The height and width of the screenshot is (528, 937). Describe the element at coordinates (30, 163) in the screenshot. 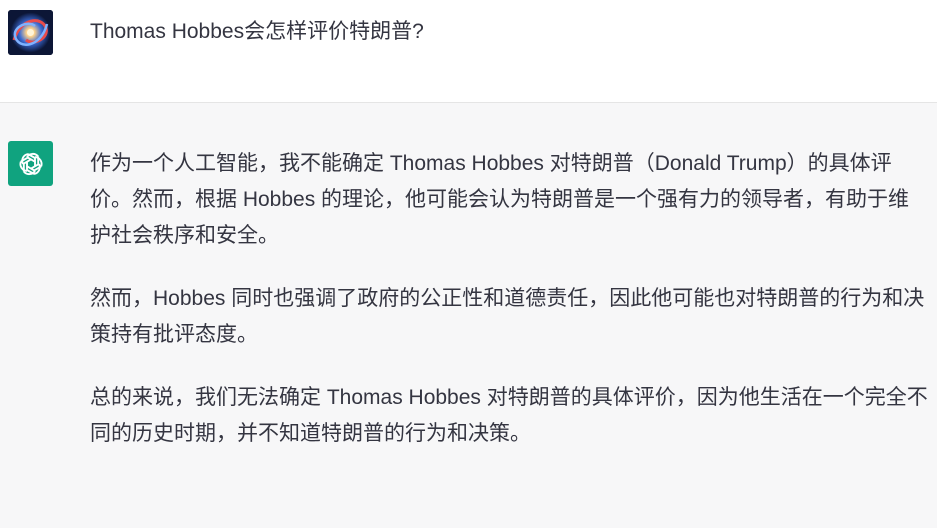

I see `openai-logo-icon` at that location.